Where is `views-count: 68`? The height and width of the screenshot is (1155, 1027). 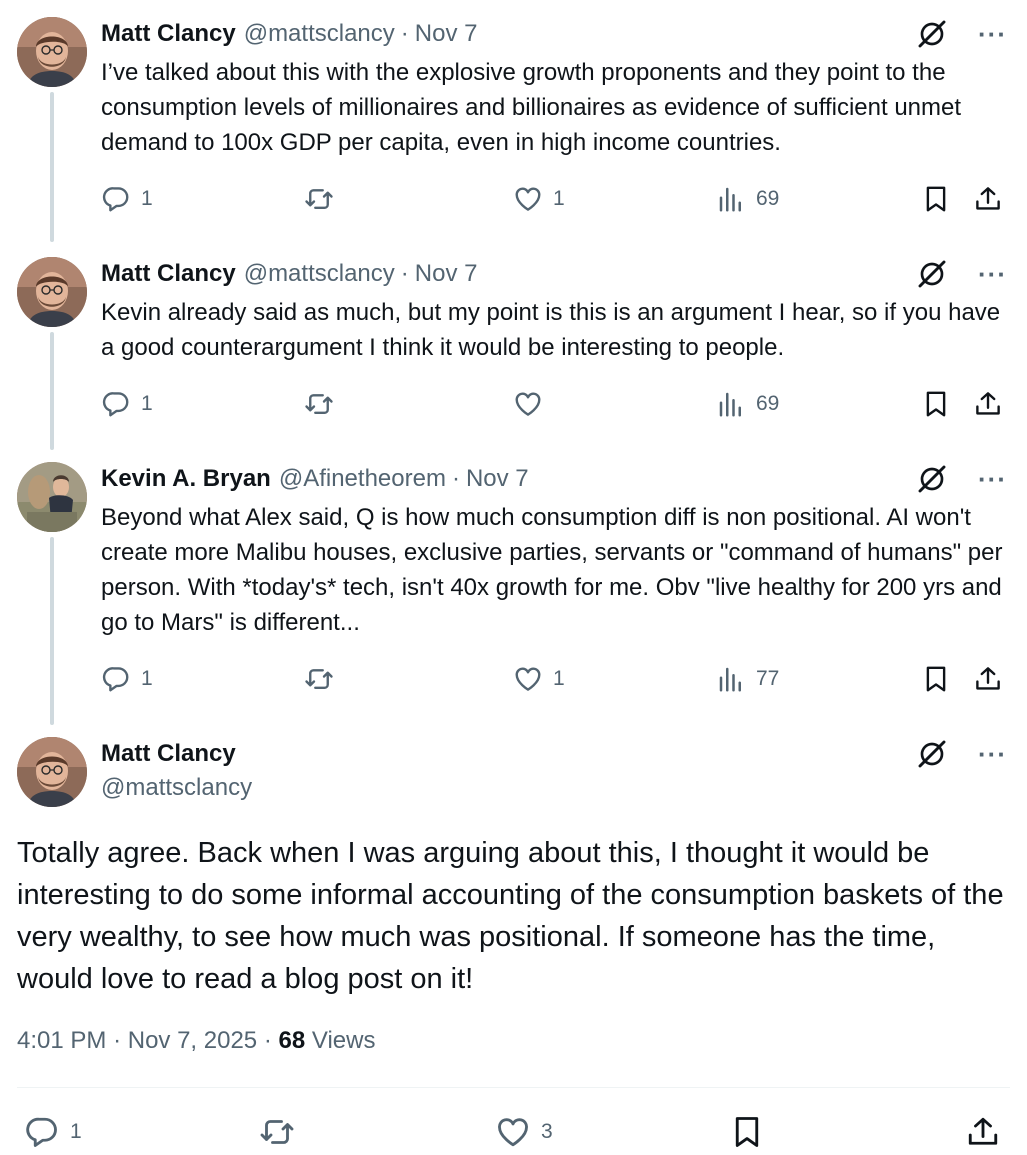
views-count: 68 is located at coordinates (292, 1040).